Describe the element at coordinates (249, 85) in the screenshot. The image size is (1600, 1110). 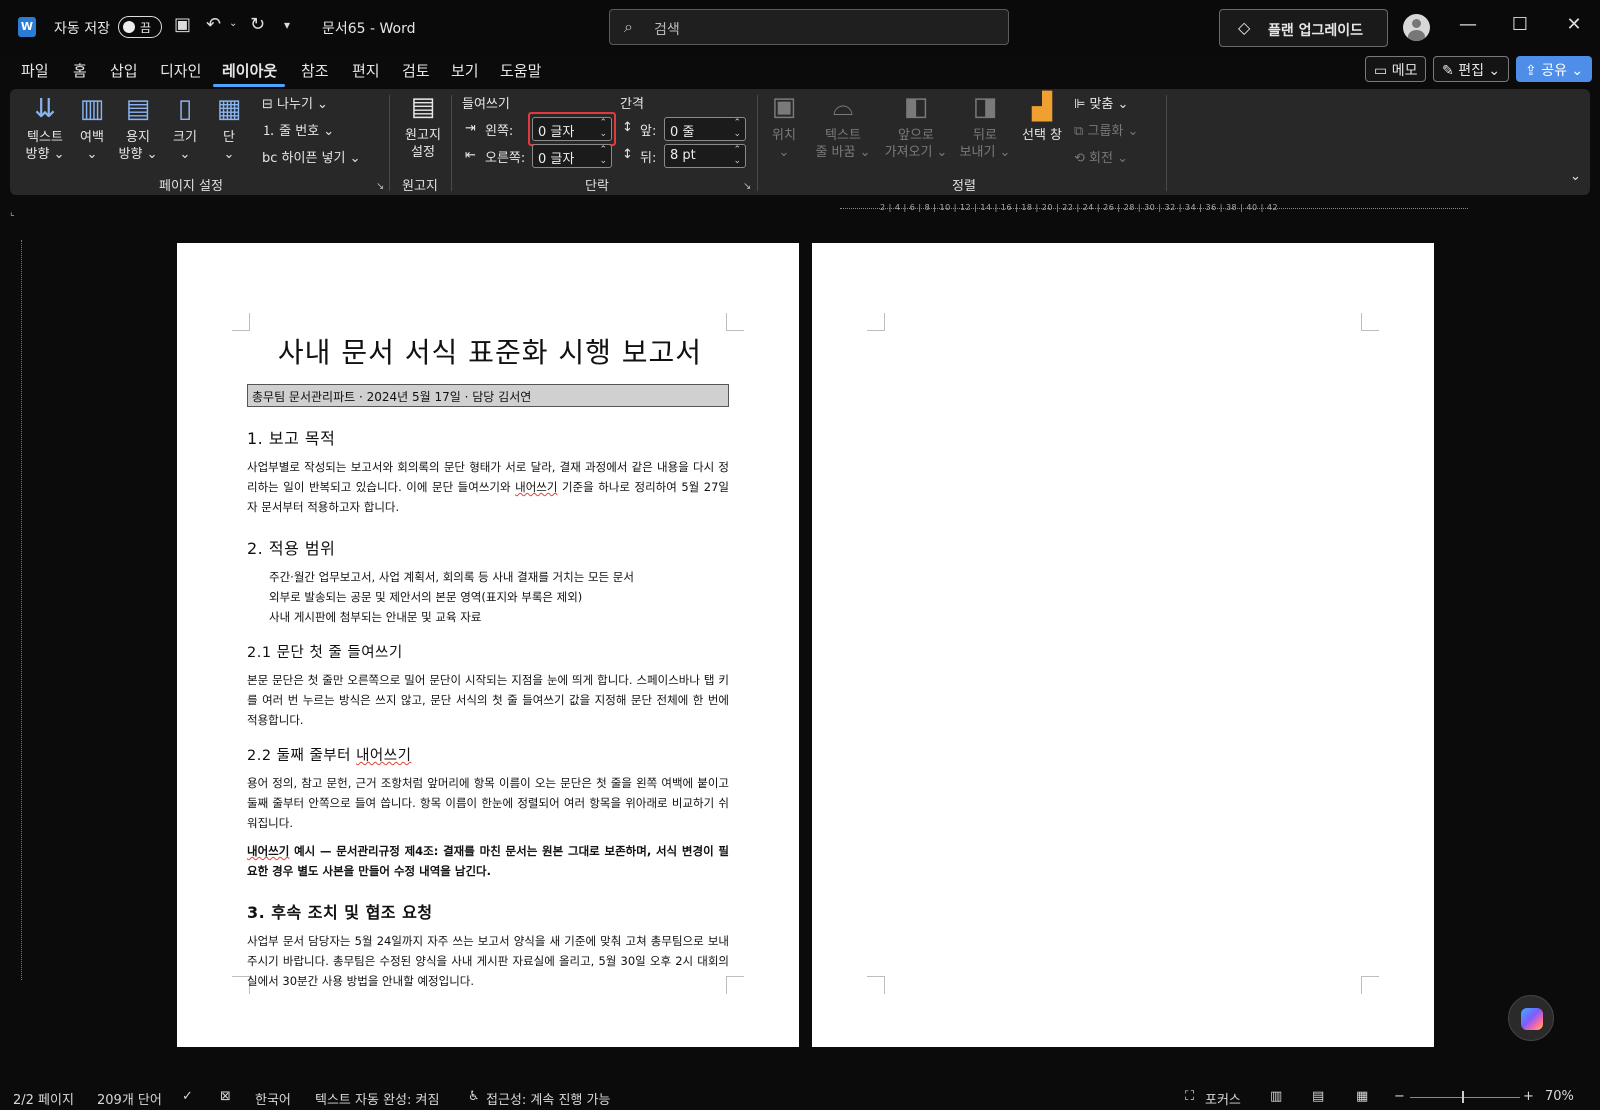
I see `active-tab-indicator` at that location.